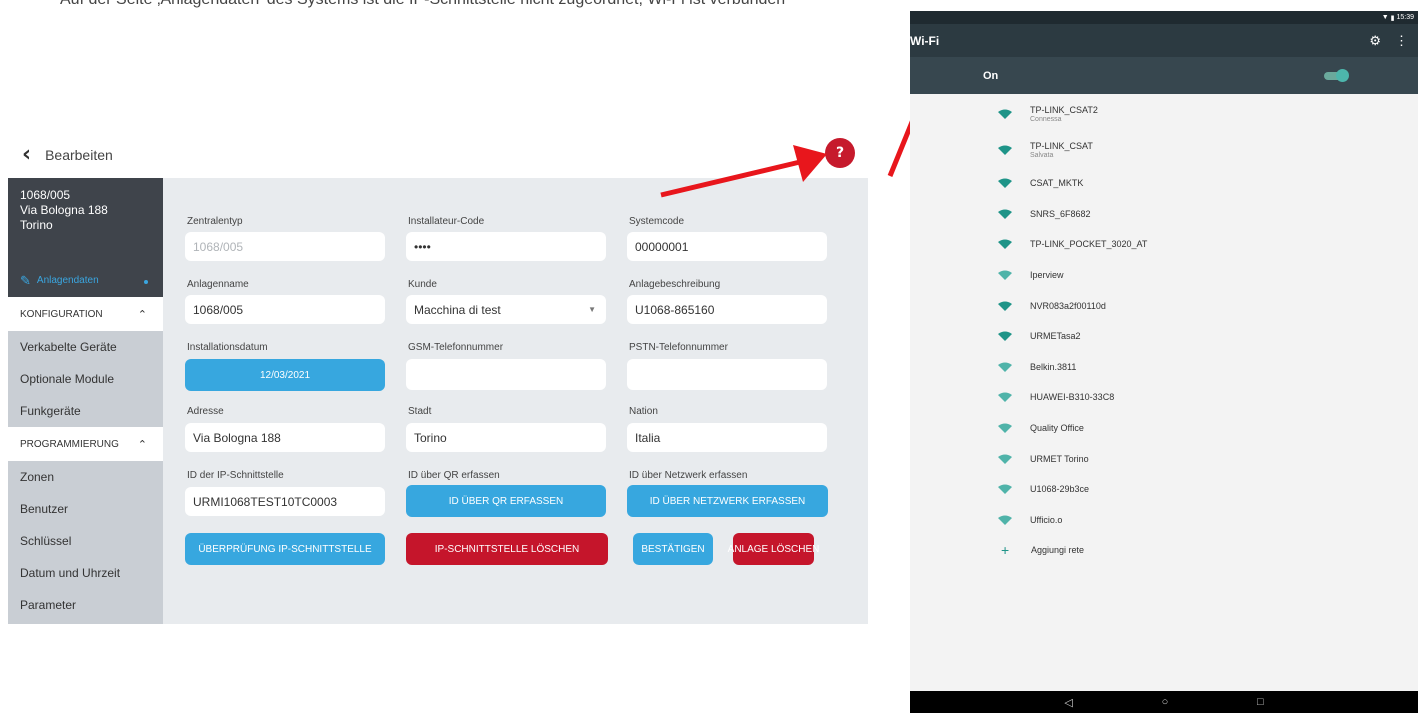  I want to click on red-arrow-to-unlink, so click(743, 171).